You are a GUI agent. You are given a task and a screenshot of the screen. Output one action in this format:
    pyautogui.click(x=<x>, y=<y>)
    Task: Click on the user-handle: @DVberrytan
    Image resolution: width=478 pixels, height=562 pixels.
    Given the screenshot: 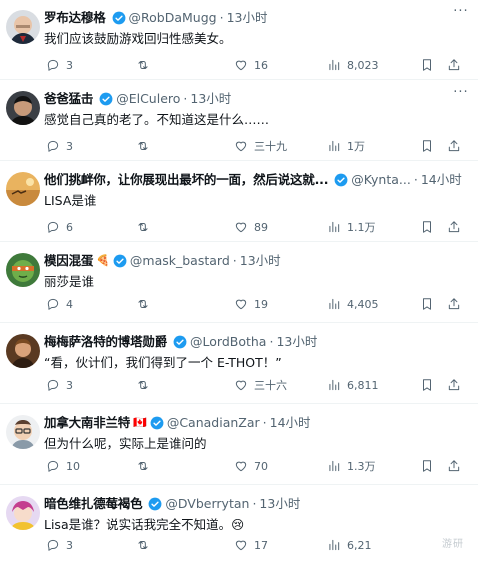 What is the action you would take?
    pyautogui.click(x=207, y=504)
    